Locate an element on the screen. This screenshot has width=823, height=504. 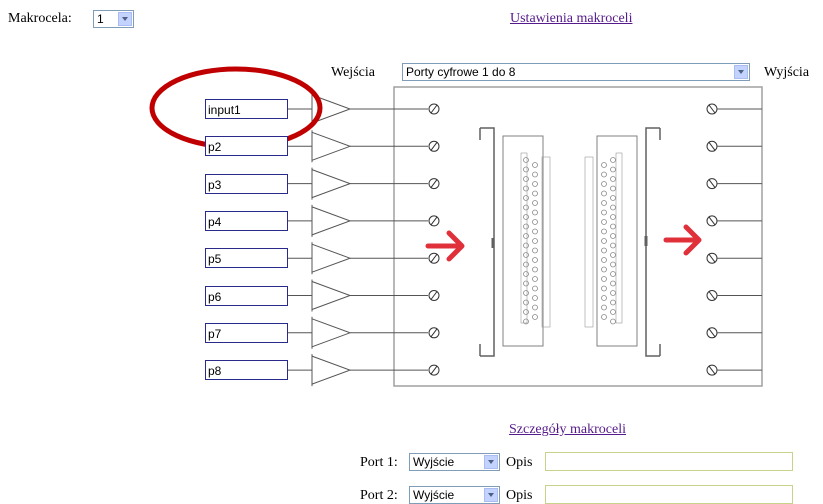
port-2-label: Port 2: is located at coordinates (379, 495).